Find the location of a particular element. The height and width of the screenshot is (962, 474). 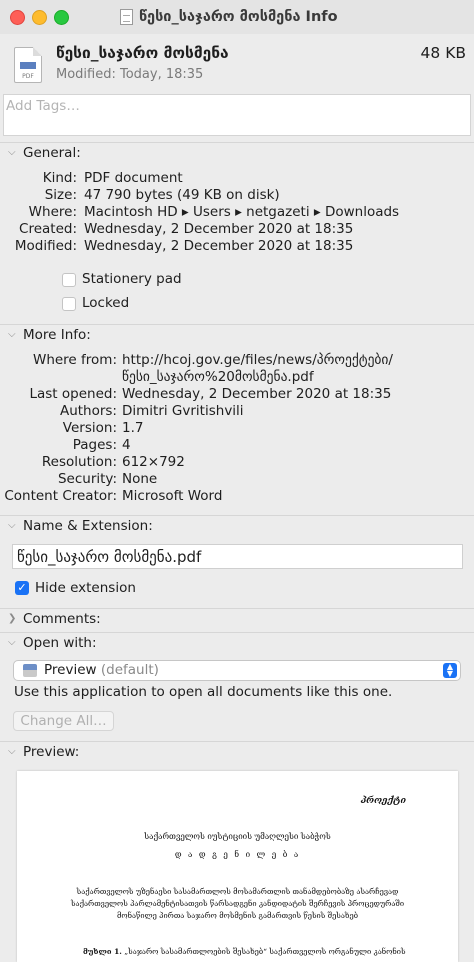

up-down-chevron-icon: ▲ ▼ is located at coordinates (450, 670).